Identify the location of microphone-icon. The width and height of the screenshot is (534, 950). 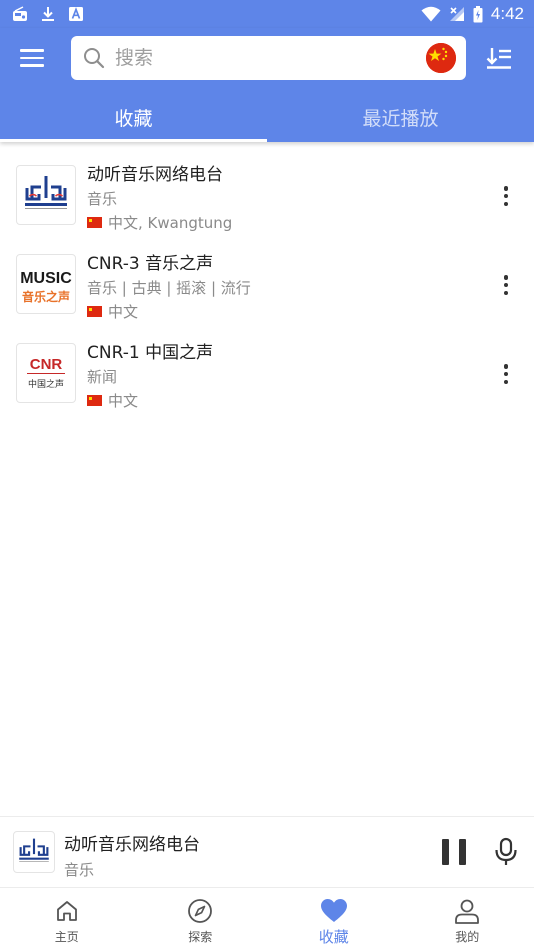
(506, 852).